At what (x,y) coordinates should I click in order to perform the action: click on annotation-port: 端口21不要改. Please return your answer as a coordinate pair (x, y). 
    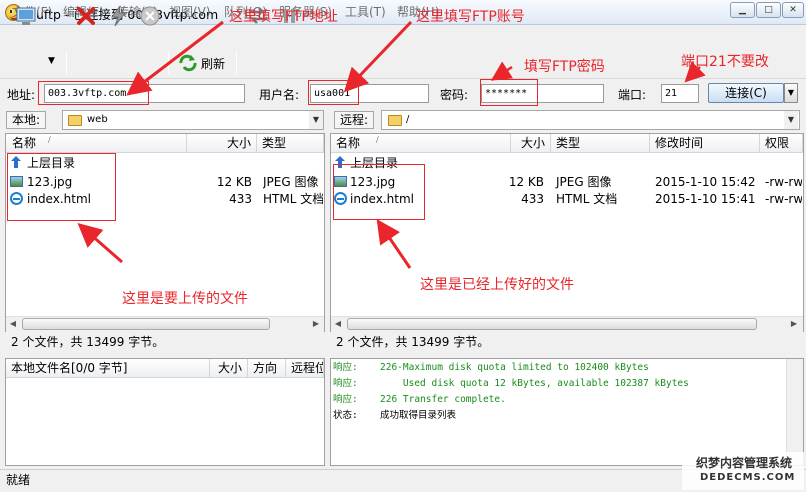
    Looking at the image, I should click on (725, 62).